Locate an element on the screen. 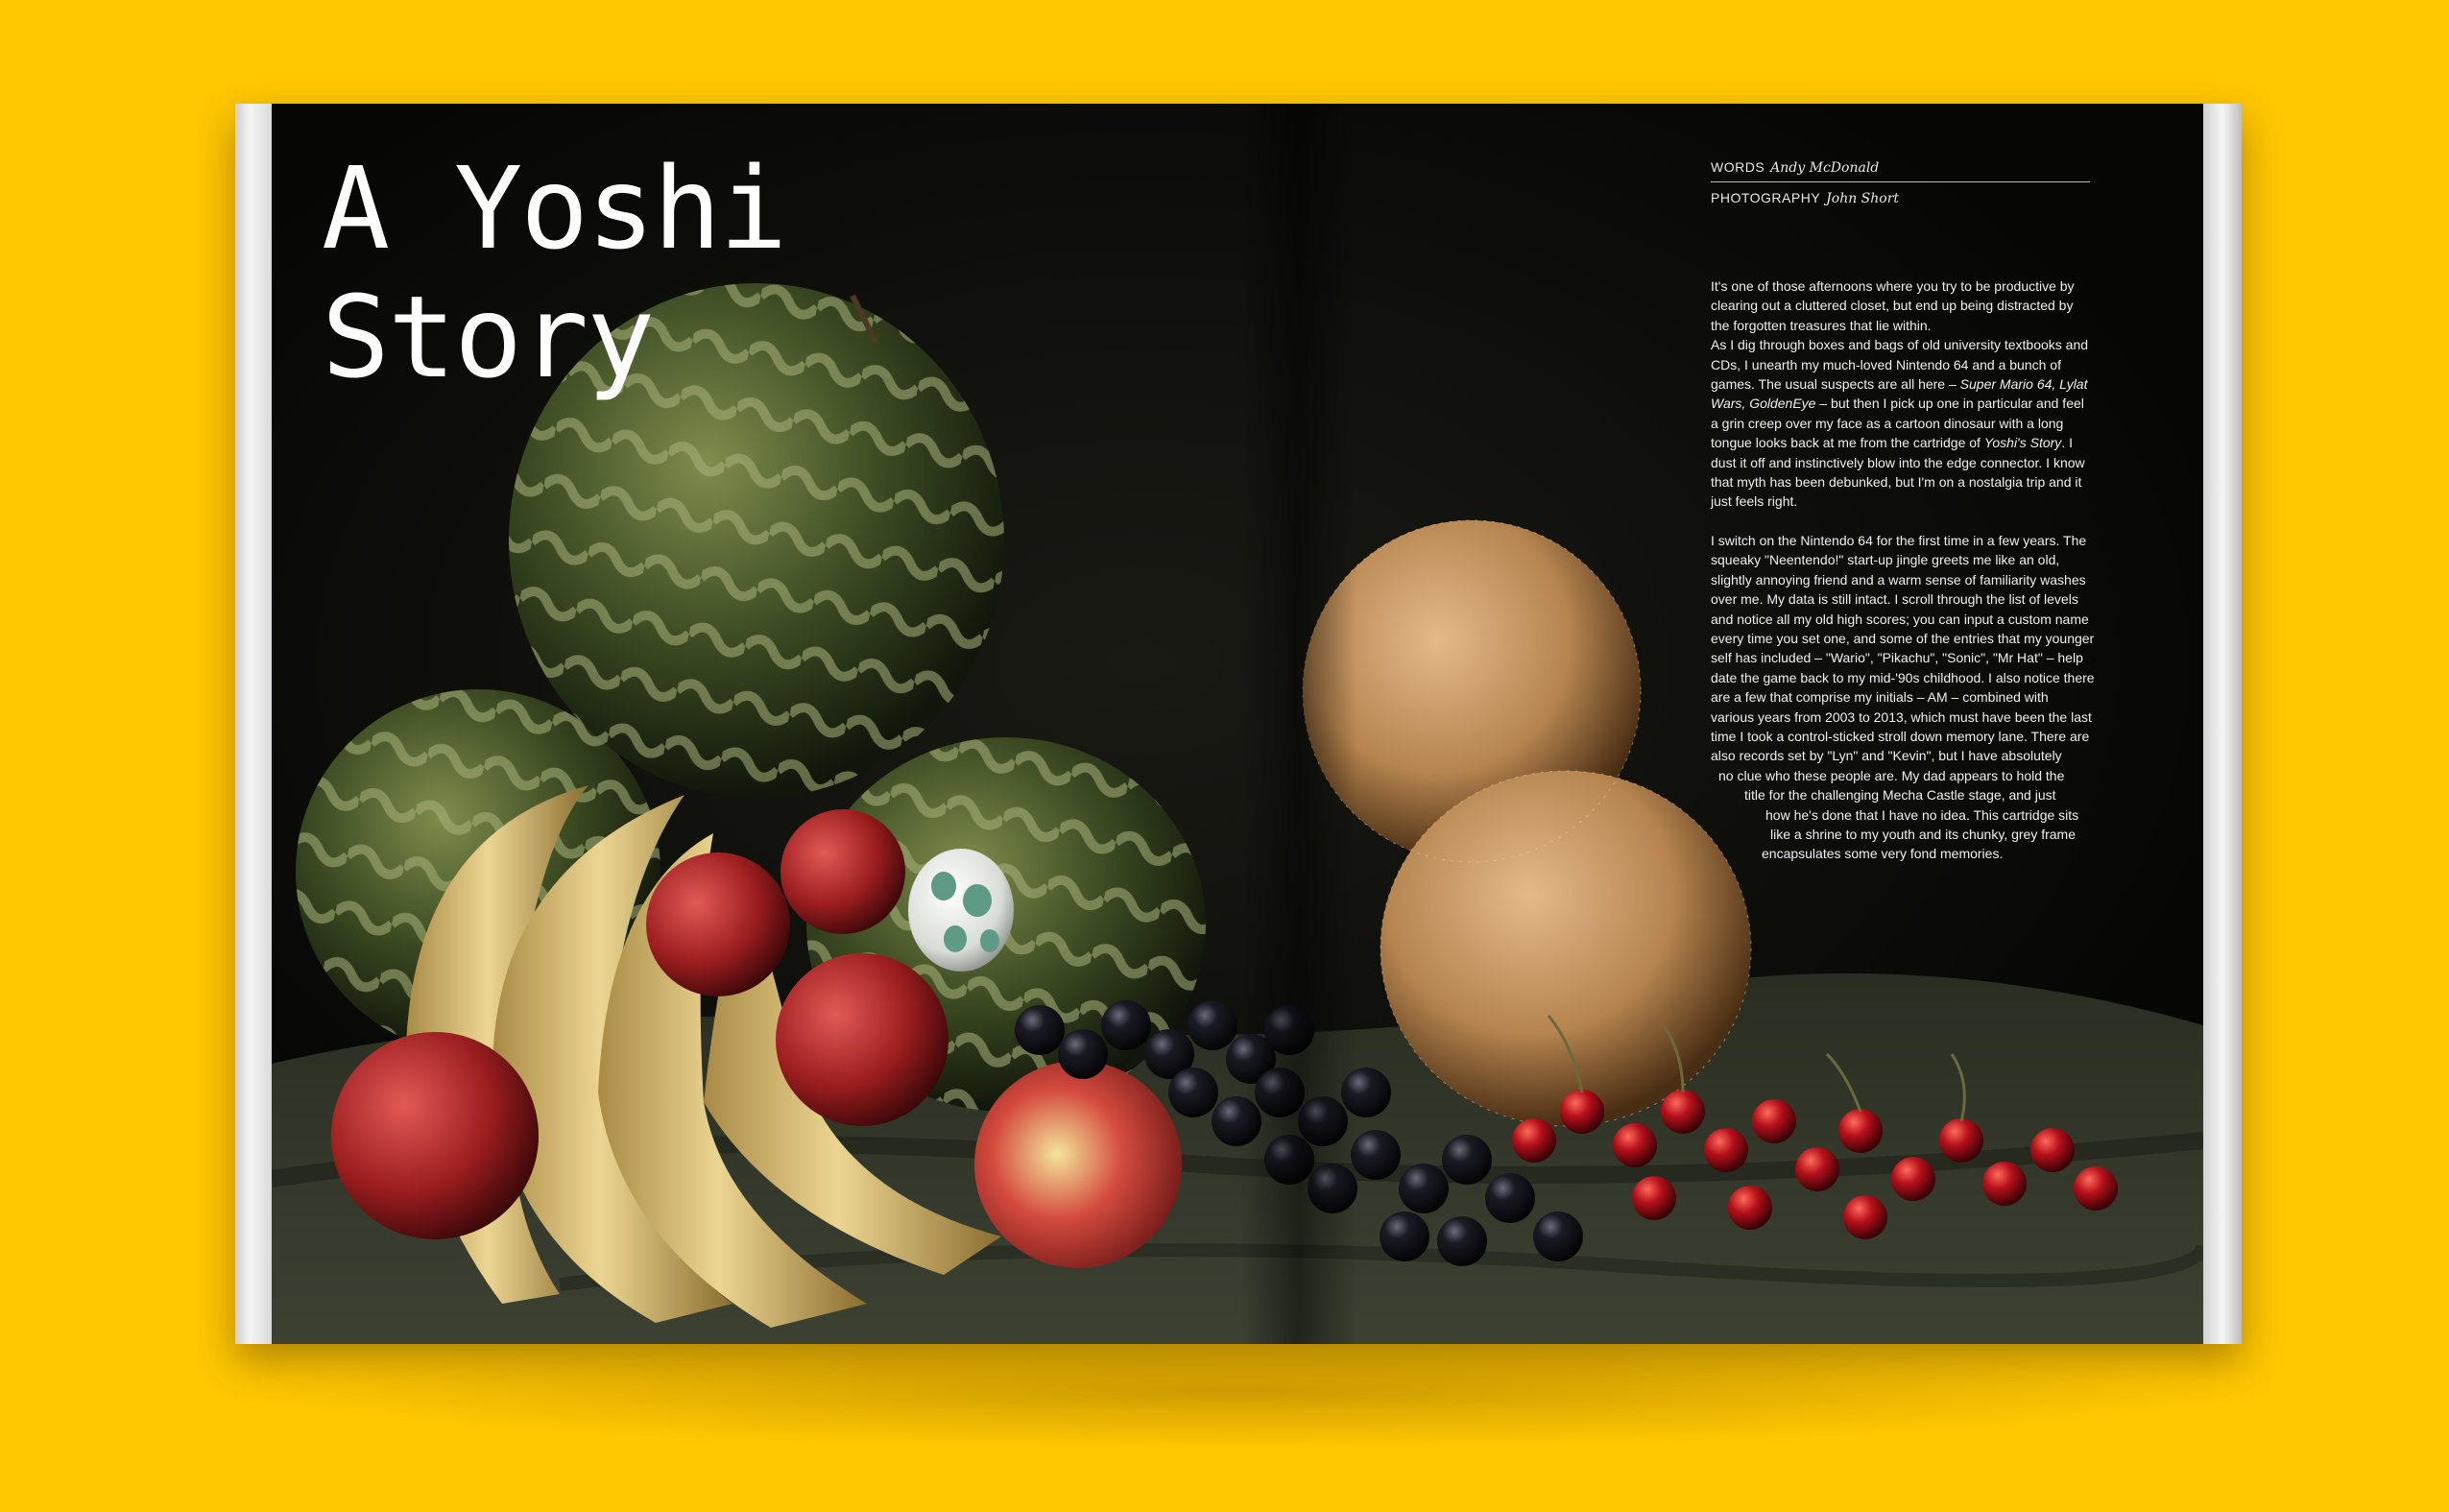 The width and height of the screenshot is (2449, 1512). words-credit: WORDS Andy McDonald is located at coordinates (1900, 167).